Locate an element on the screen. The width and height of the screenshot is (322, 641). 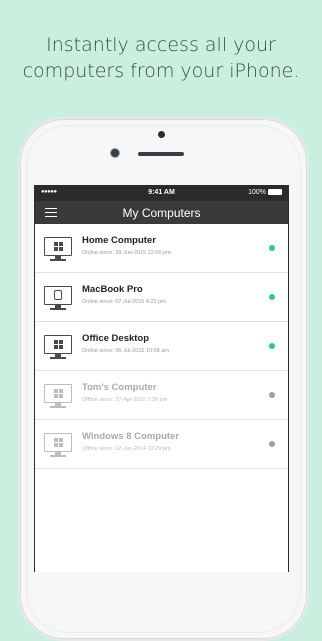
headline-line-1: Instantly access all your is located at coordinates (161, 45).